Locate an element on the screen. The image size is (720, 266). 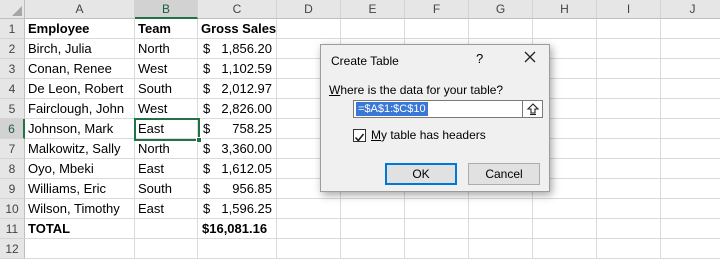
cell-gross-sales: $1,612.05 is located at coordinates (237, 169).